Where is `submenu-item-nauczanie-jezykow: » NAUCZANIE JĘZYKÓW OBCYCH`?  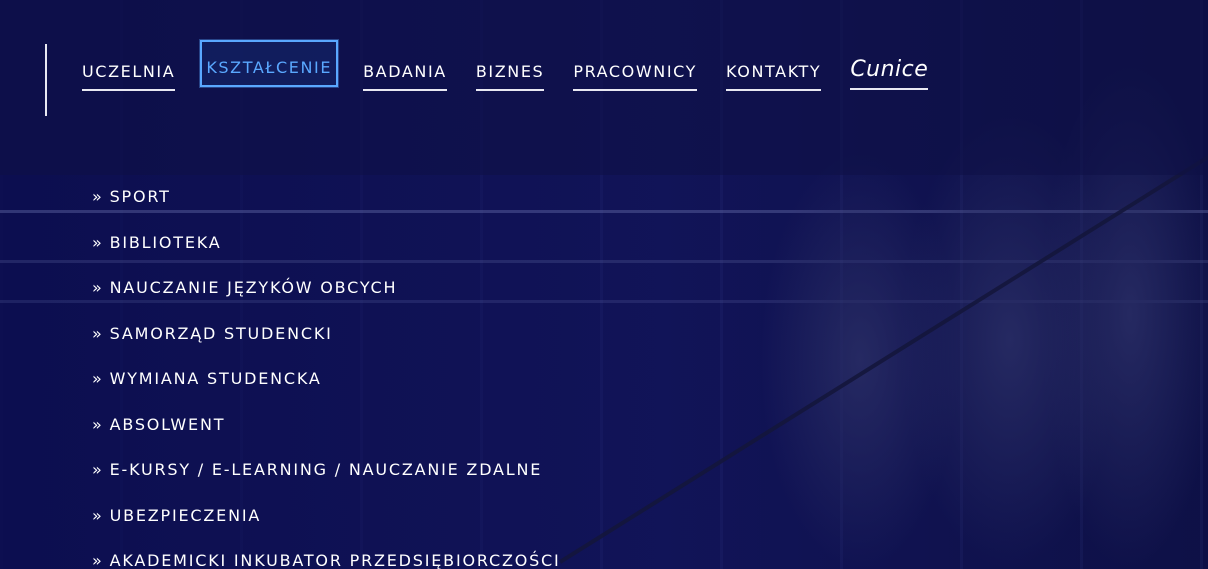 submenu-item-nauczanie-jezykow: » NAUCZANIE JĘZYKÓW OBCYCH is located at coordinates (326, 299).